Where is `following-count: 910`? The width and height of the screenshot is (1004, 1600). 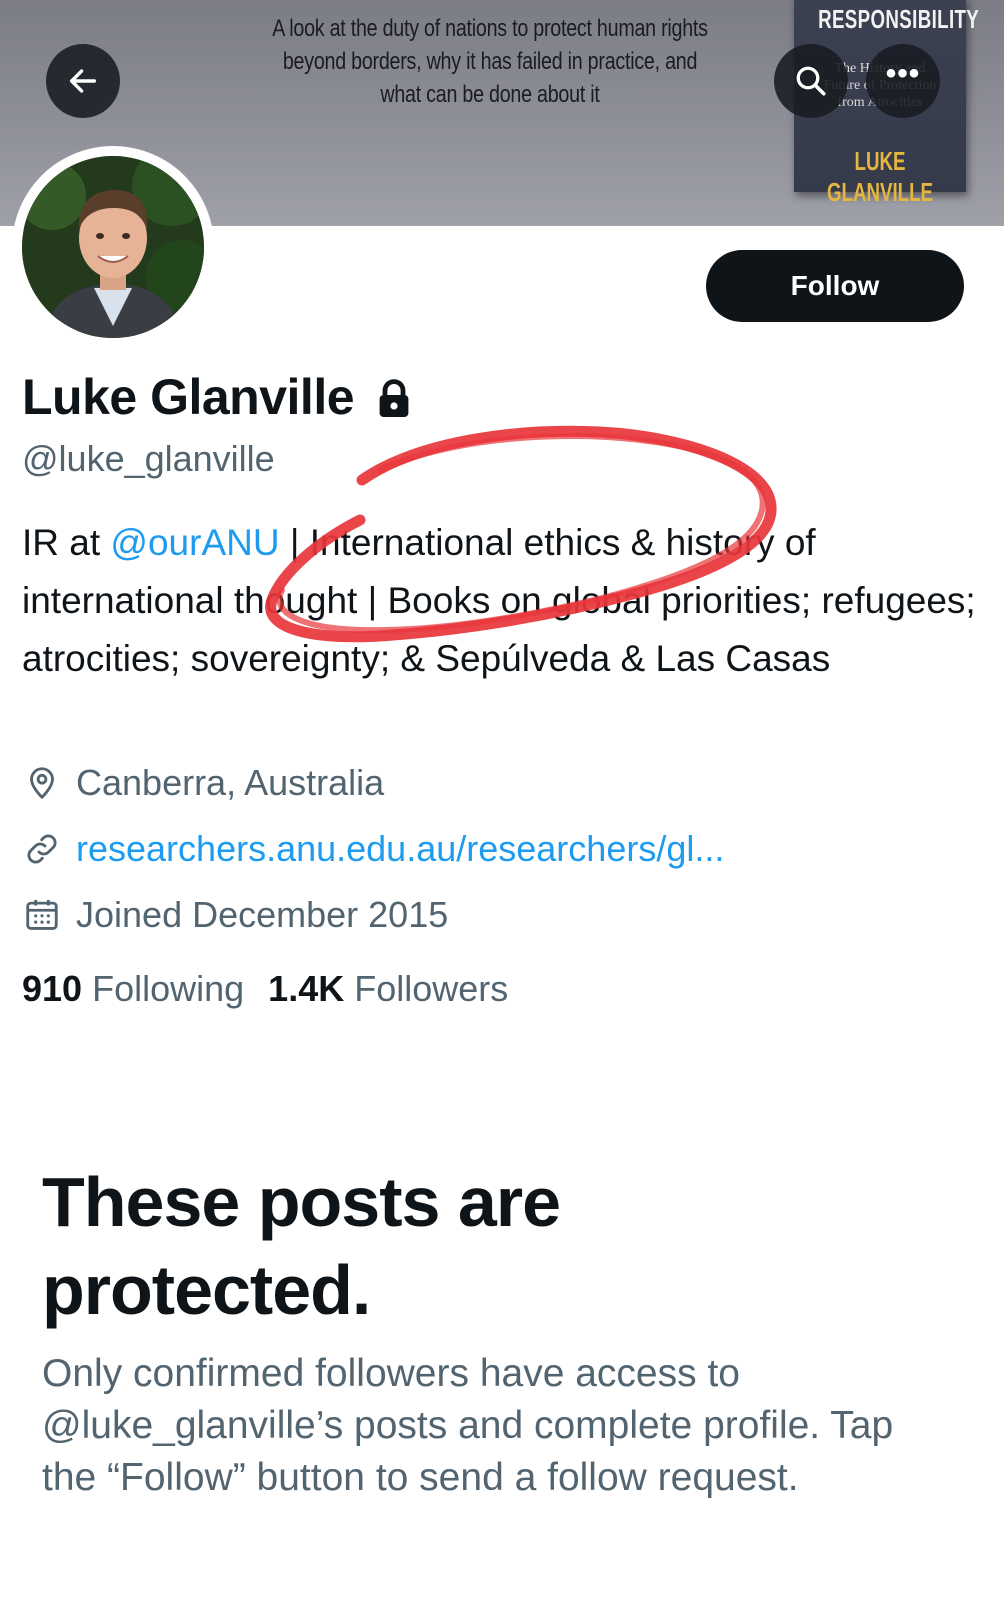
following-count: 910 is located at coordinates (52, 988).